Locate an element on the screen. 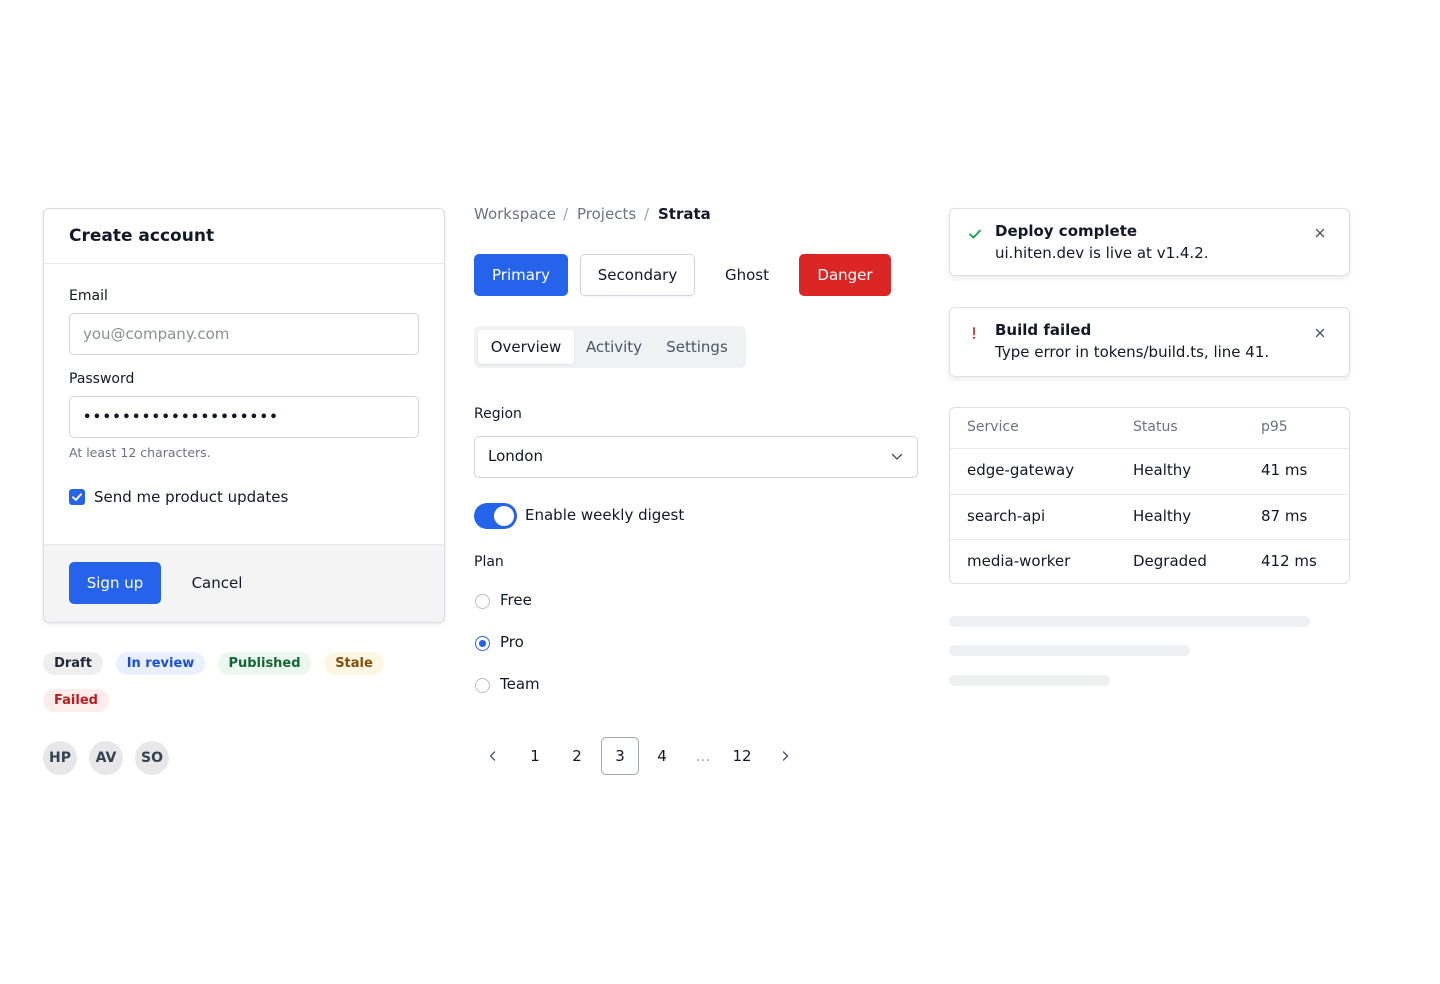 The width and height of the screenshot is (1440, 984). radio-pro is located at coordinates (482, 643).